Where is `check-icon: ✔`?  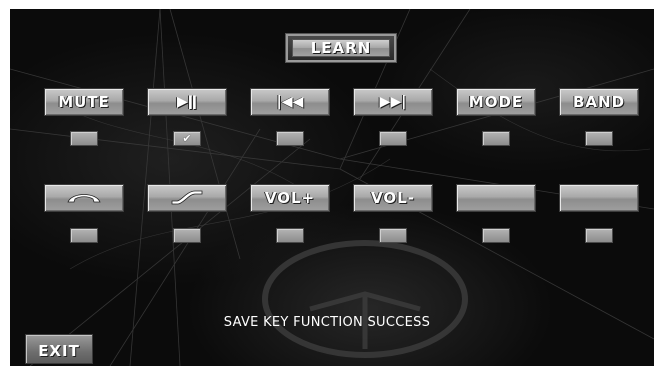
check-icon: ✔ is located at coordinates (187, 138).